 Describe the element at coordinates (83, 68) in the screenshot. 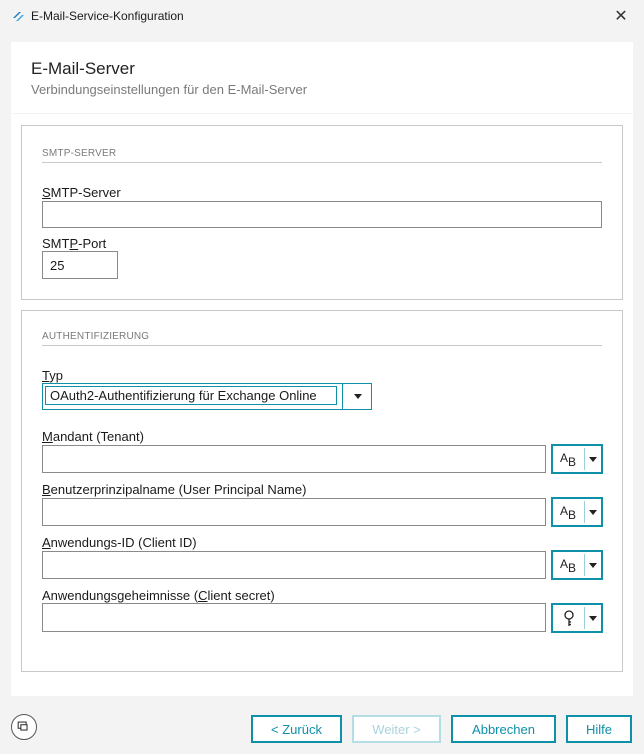

I see `page-title: E-Mail-Server` at that location.